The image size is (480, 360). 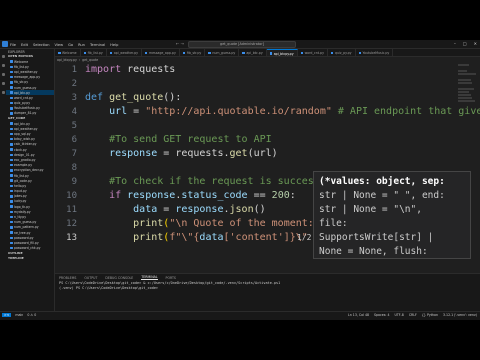 What do you see at coordinates (382, 195) in the screenshot?
I see `parameter-hint-line: str | None = " ", end:` at bounding box center [382, 195].